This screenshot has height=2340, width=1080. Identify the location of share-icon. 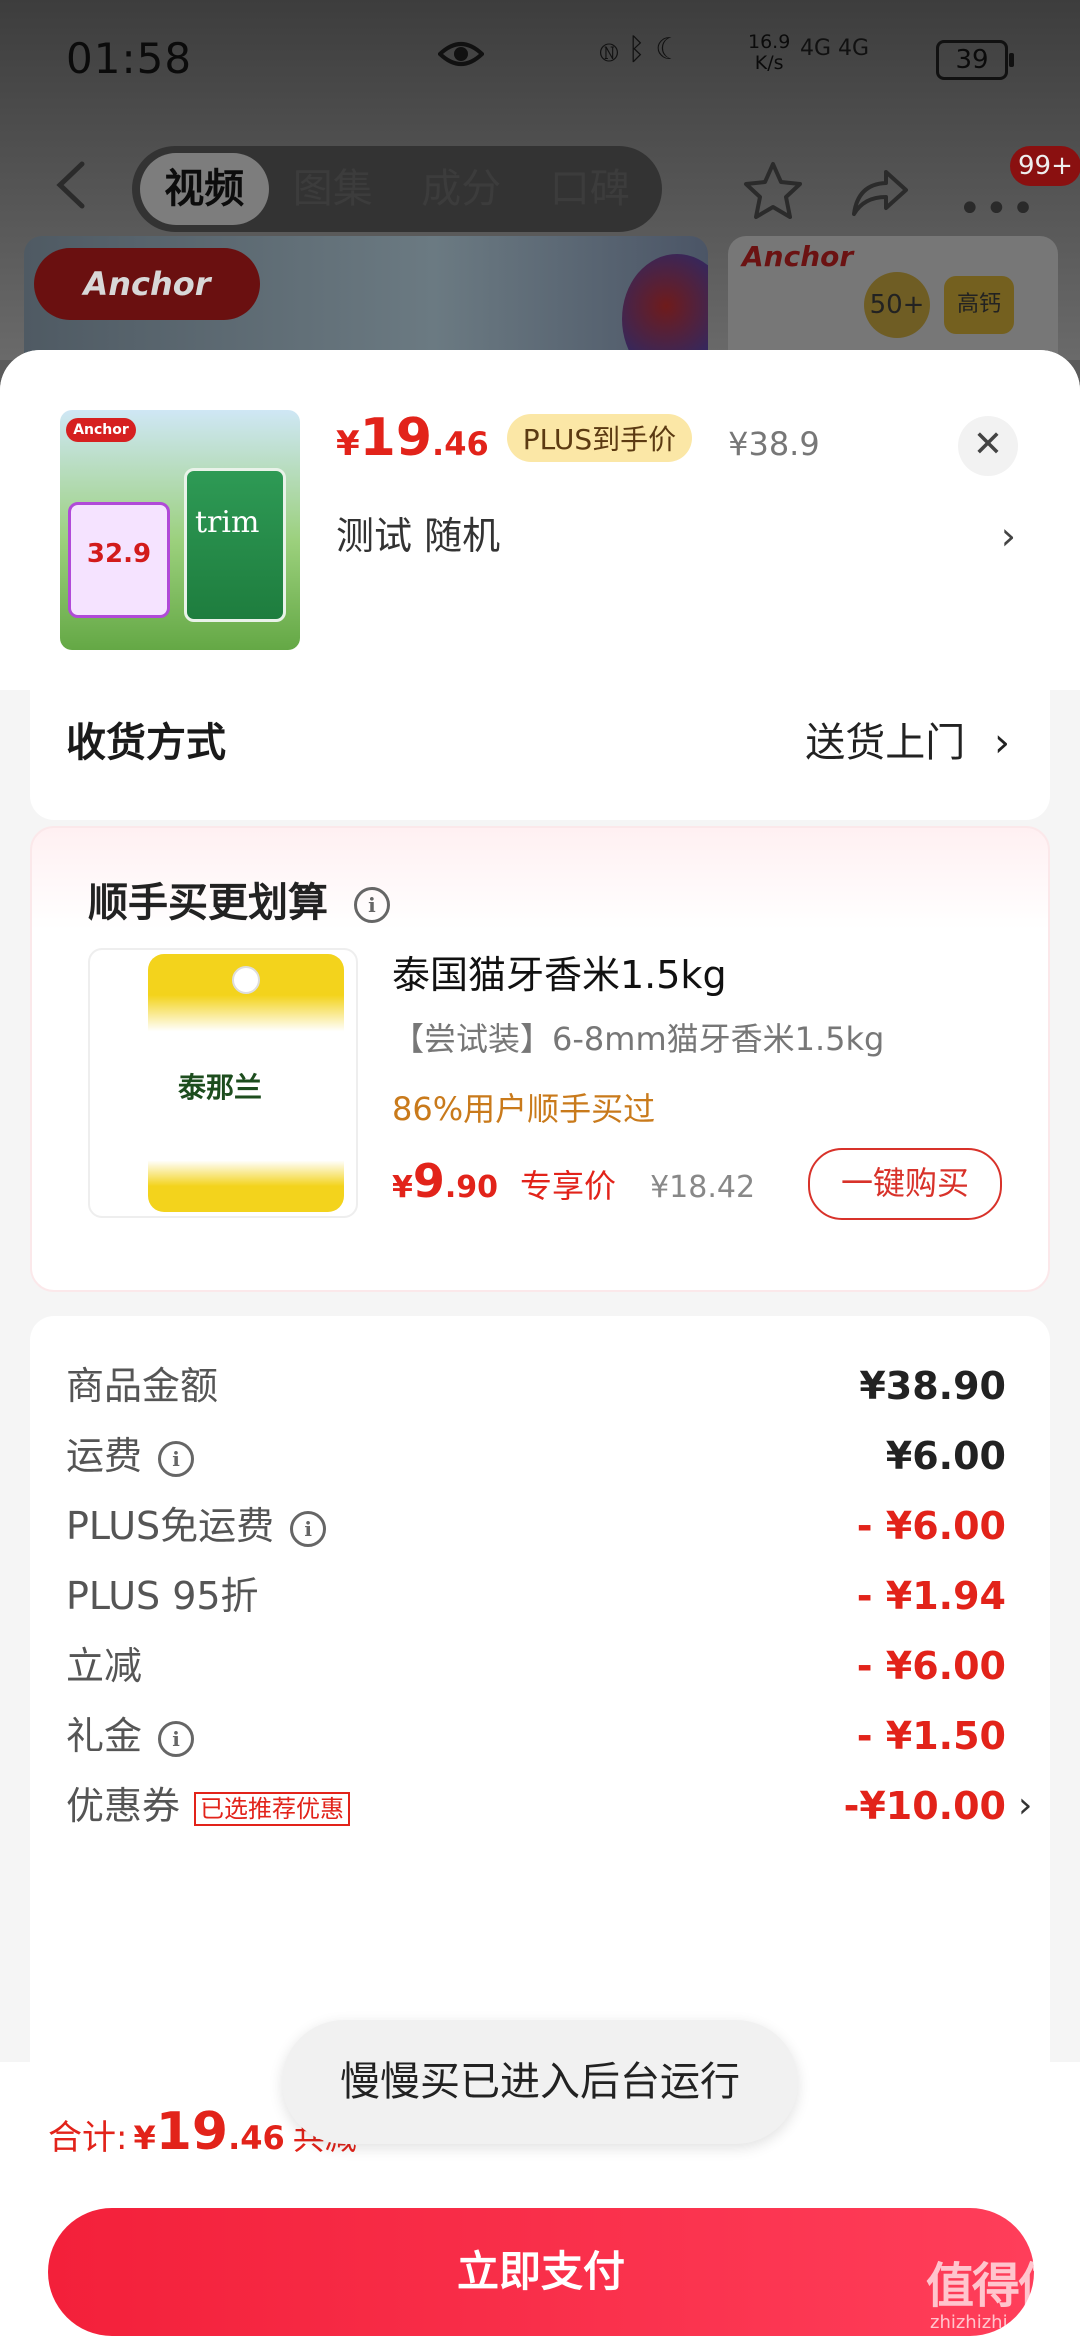
(880, 193).